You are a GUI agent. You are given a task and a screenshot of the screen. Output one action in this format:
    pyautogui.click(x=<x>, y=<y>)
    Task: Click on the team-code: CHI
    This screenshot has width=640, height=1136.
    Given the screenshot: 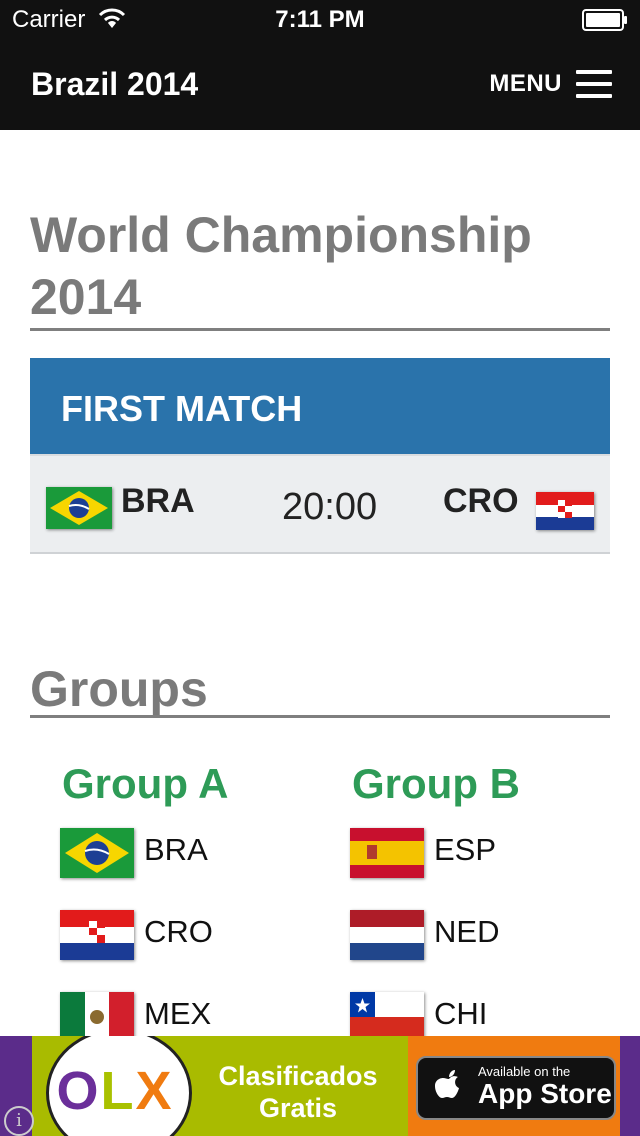 What is the action you would take?
    pyautogui.click(x=461, y=1013)
    